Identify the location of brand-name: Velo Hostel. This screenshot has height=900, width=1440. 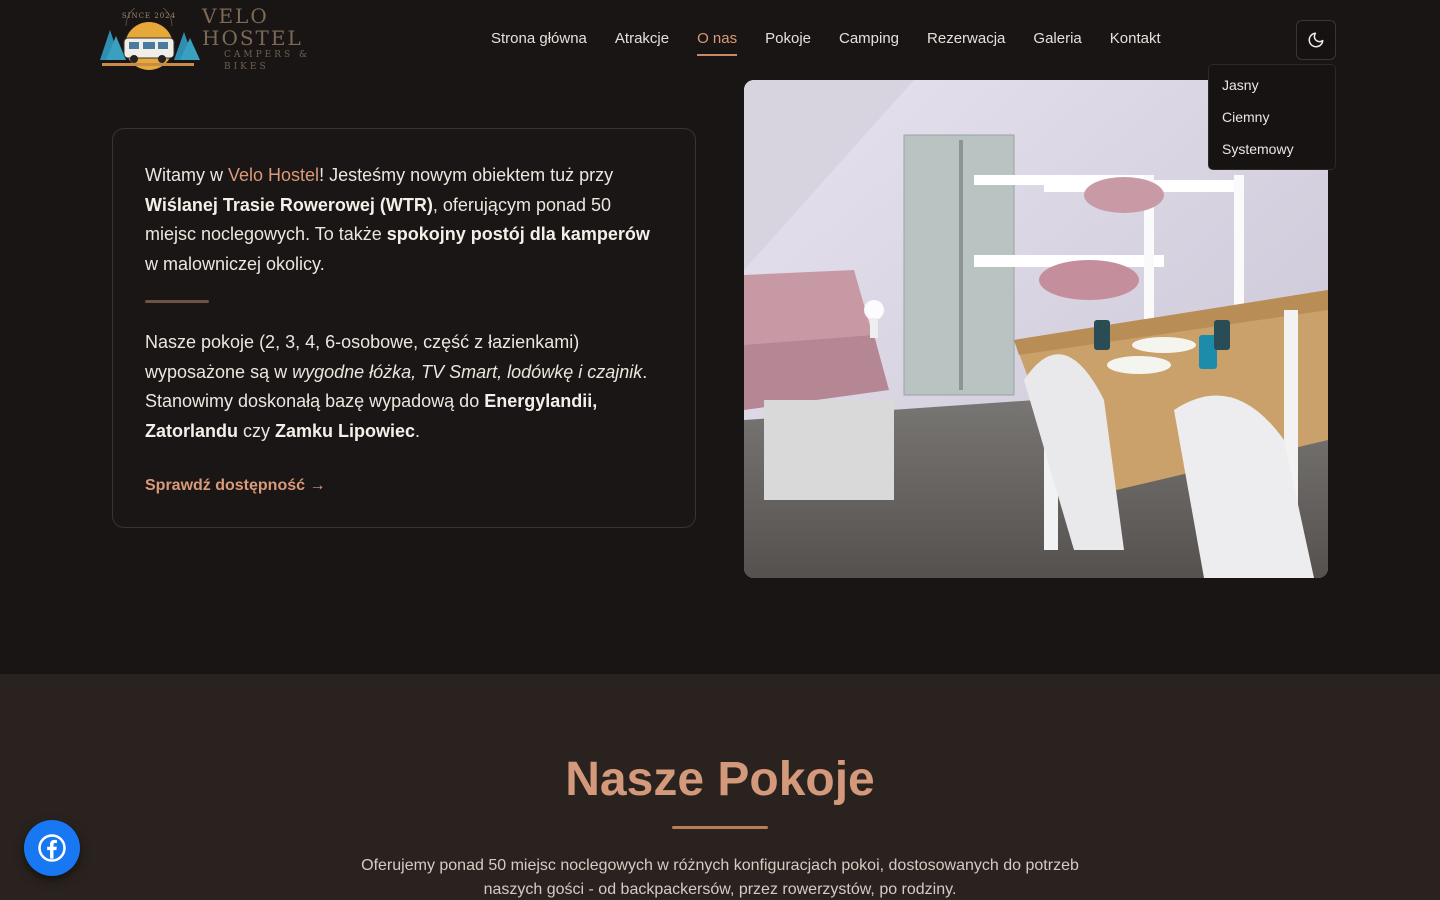
(274, 175).